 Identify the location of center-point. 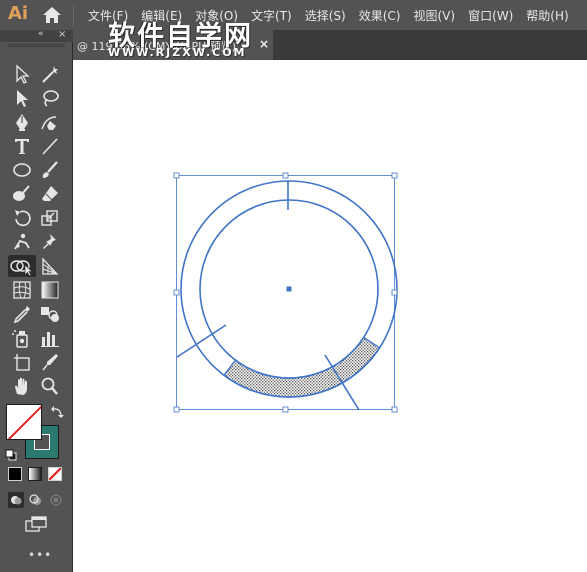
(289, 289).